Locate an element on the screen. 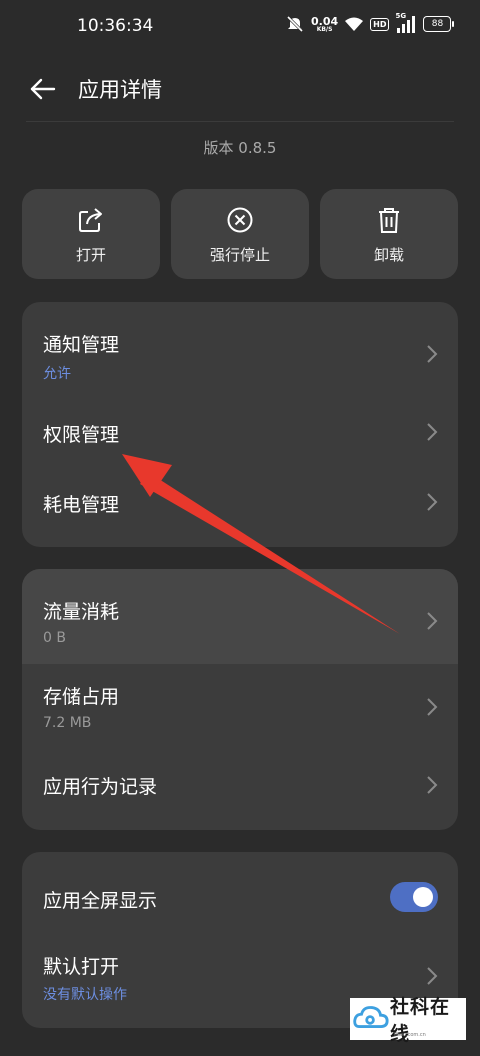 Image resolution: width=480 pixels, height=1056 pixels. app-bar: 应用详情 is located at coordinates (240, 89).